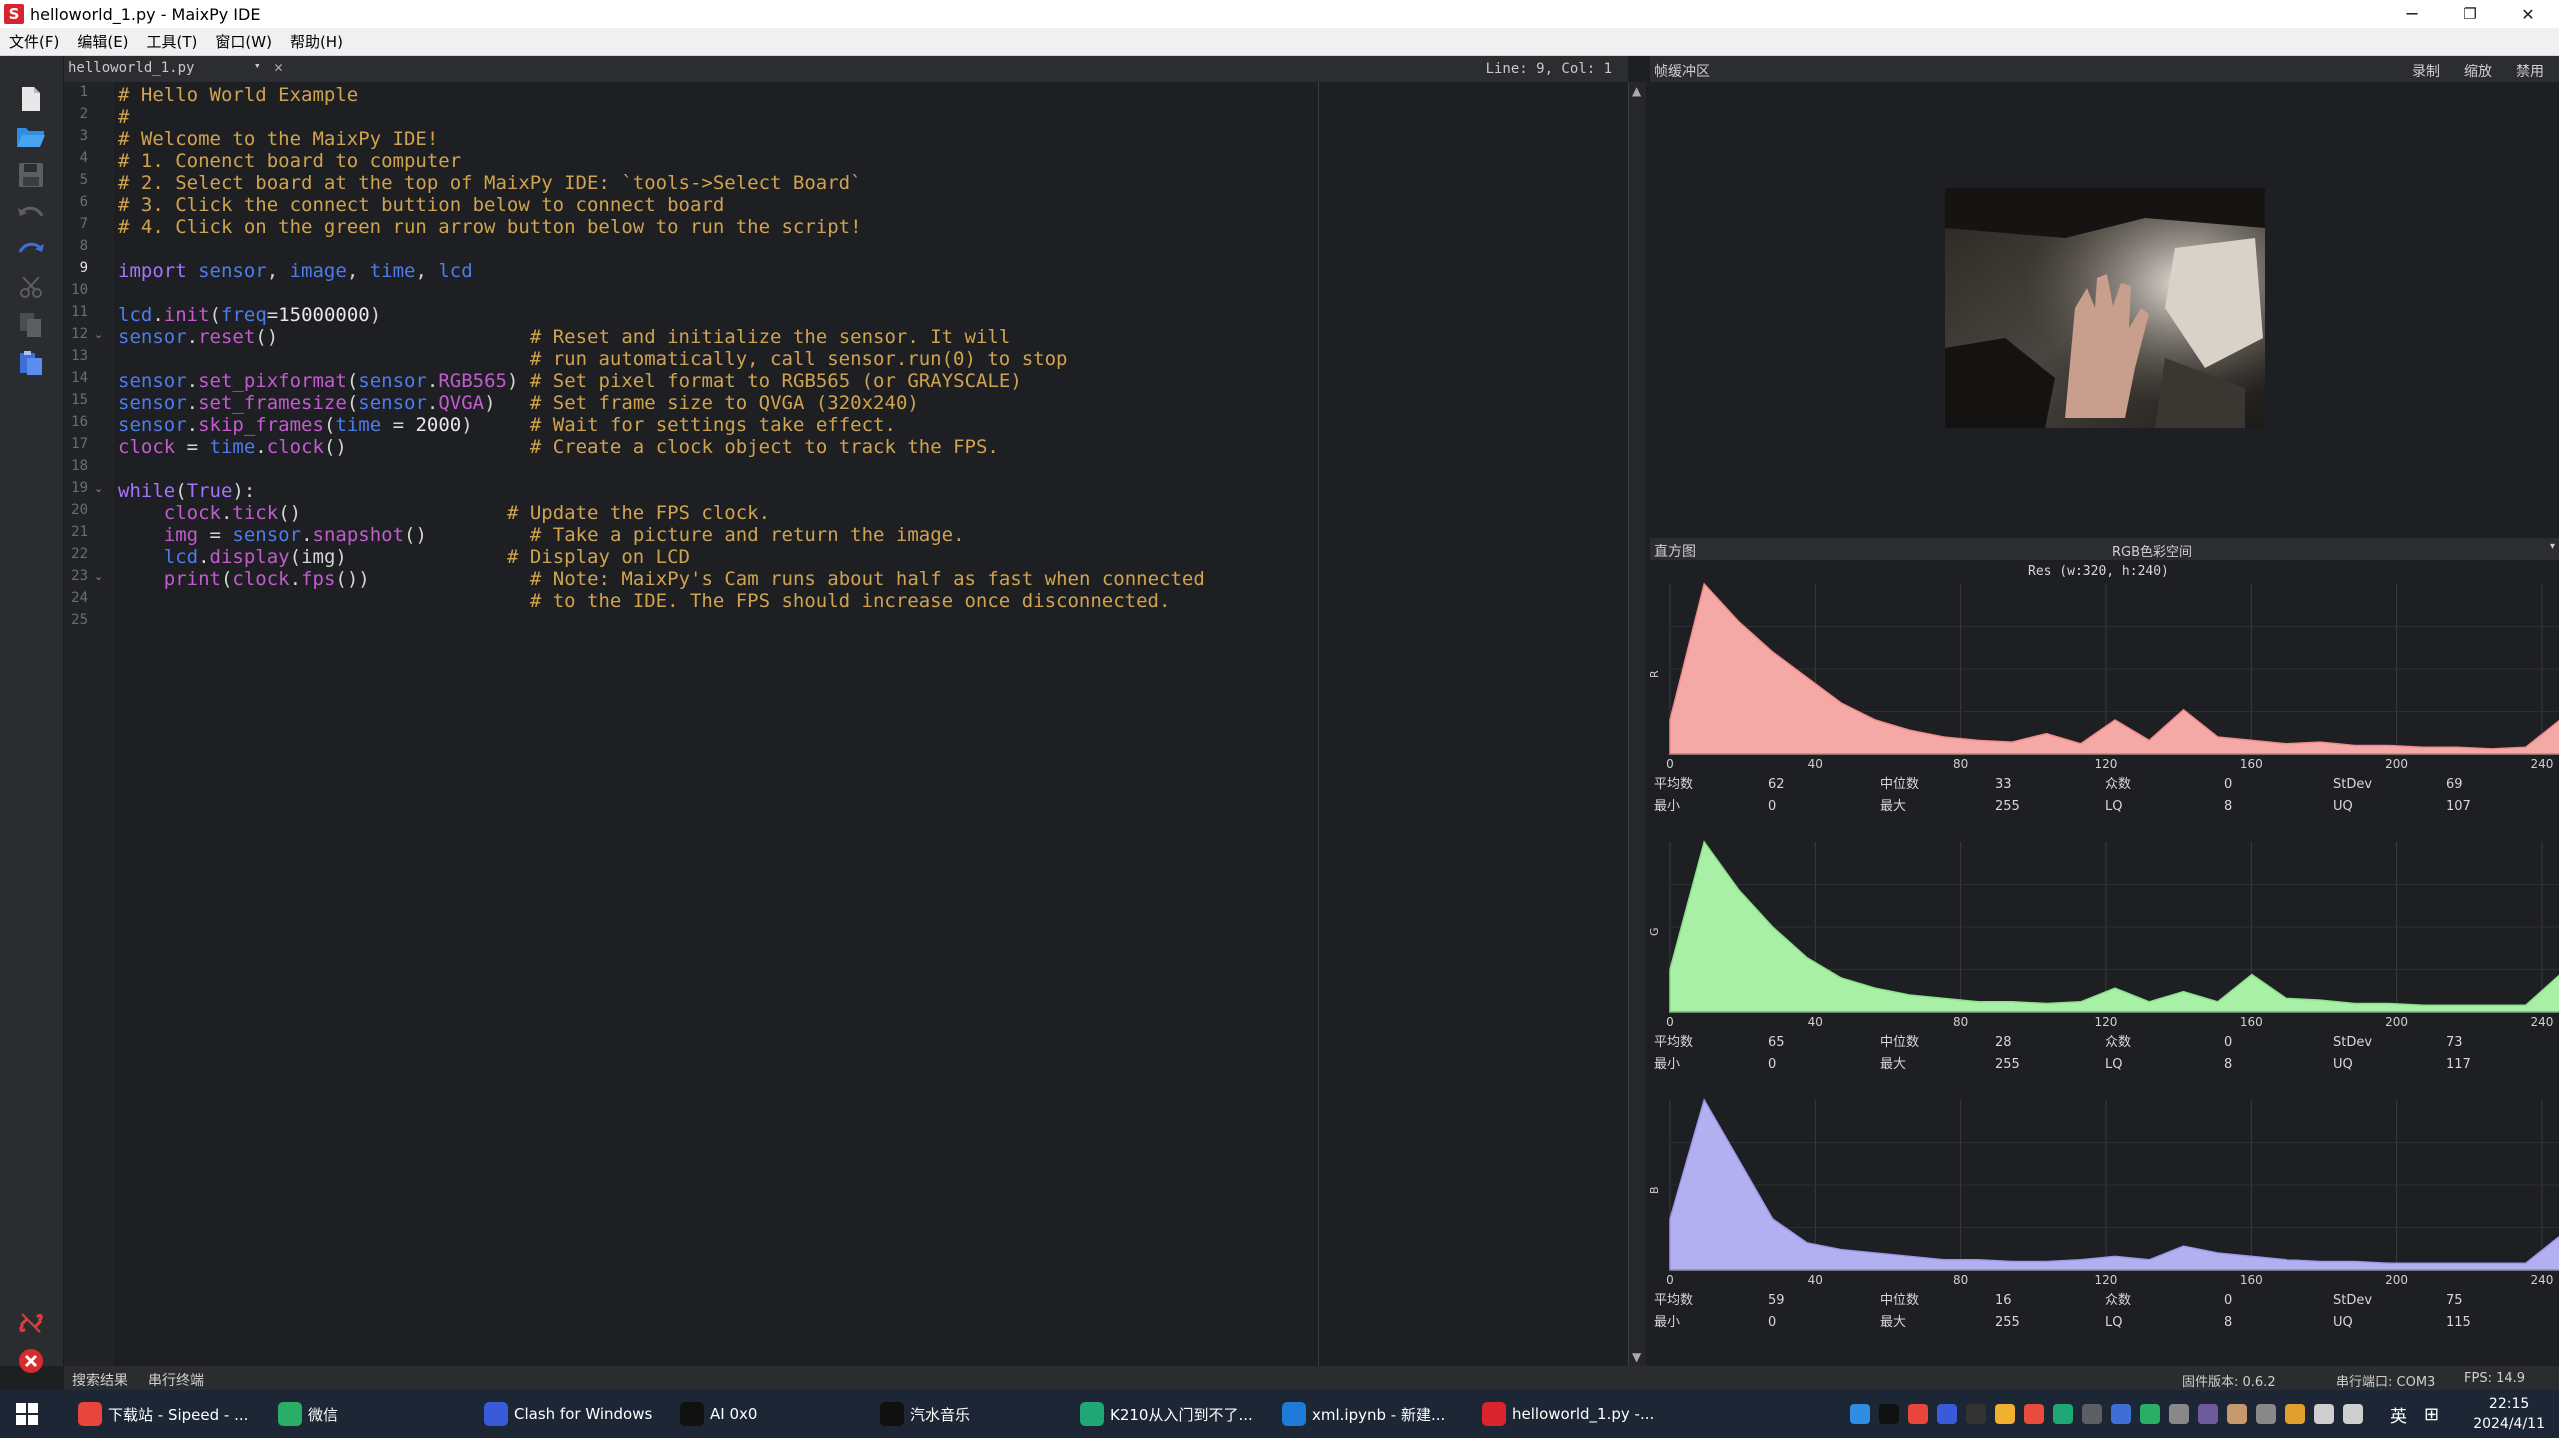 The height and width of the screenshot is (1438, 2559). What do you see at coordinates (2179, 1414) in the screenshot?
I see `settings-icon` at bounding box center [2179, 1414].